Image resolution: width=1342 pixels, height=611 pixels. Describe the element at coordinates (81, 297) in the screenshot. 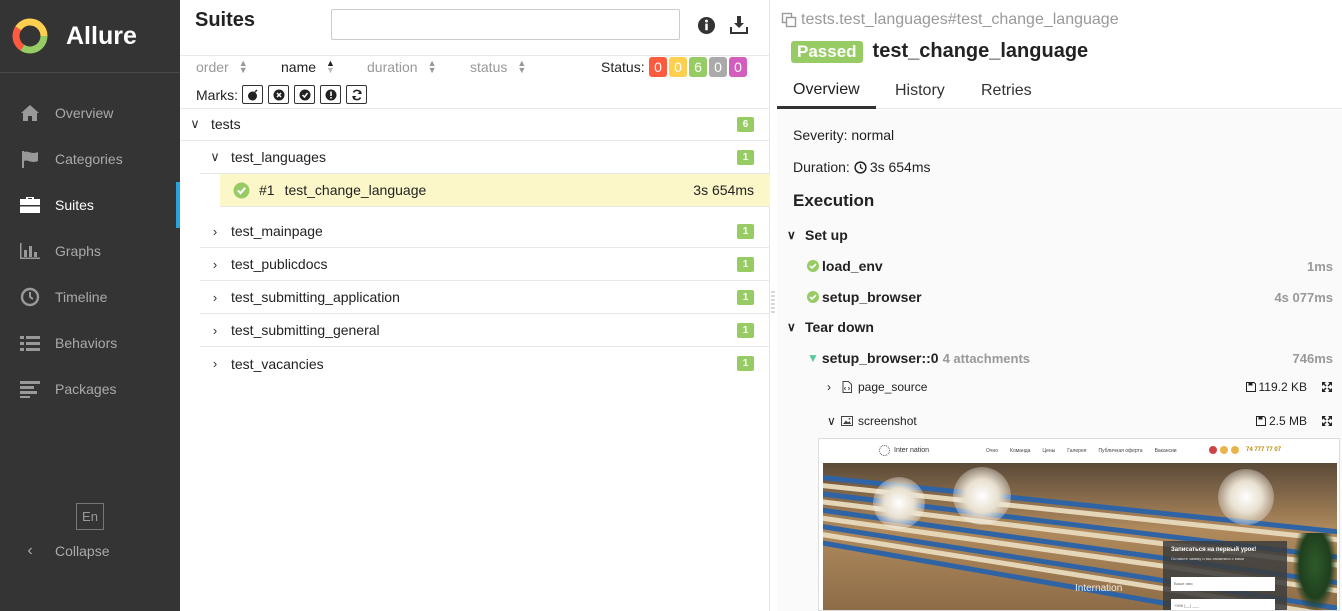

I see `sidebar-item-label: Timeline` at that location.